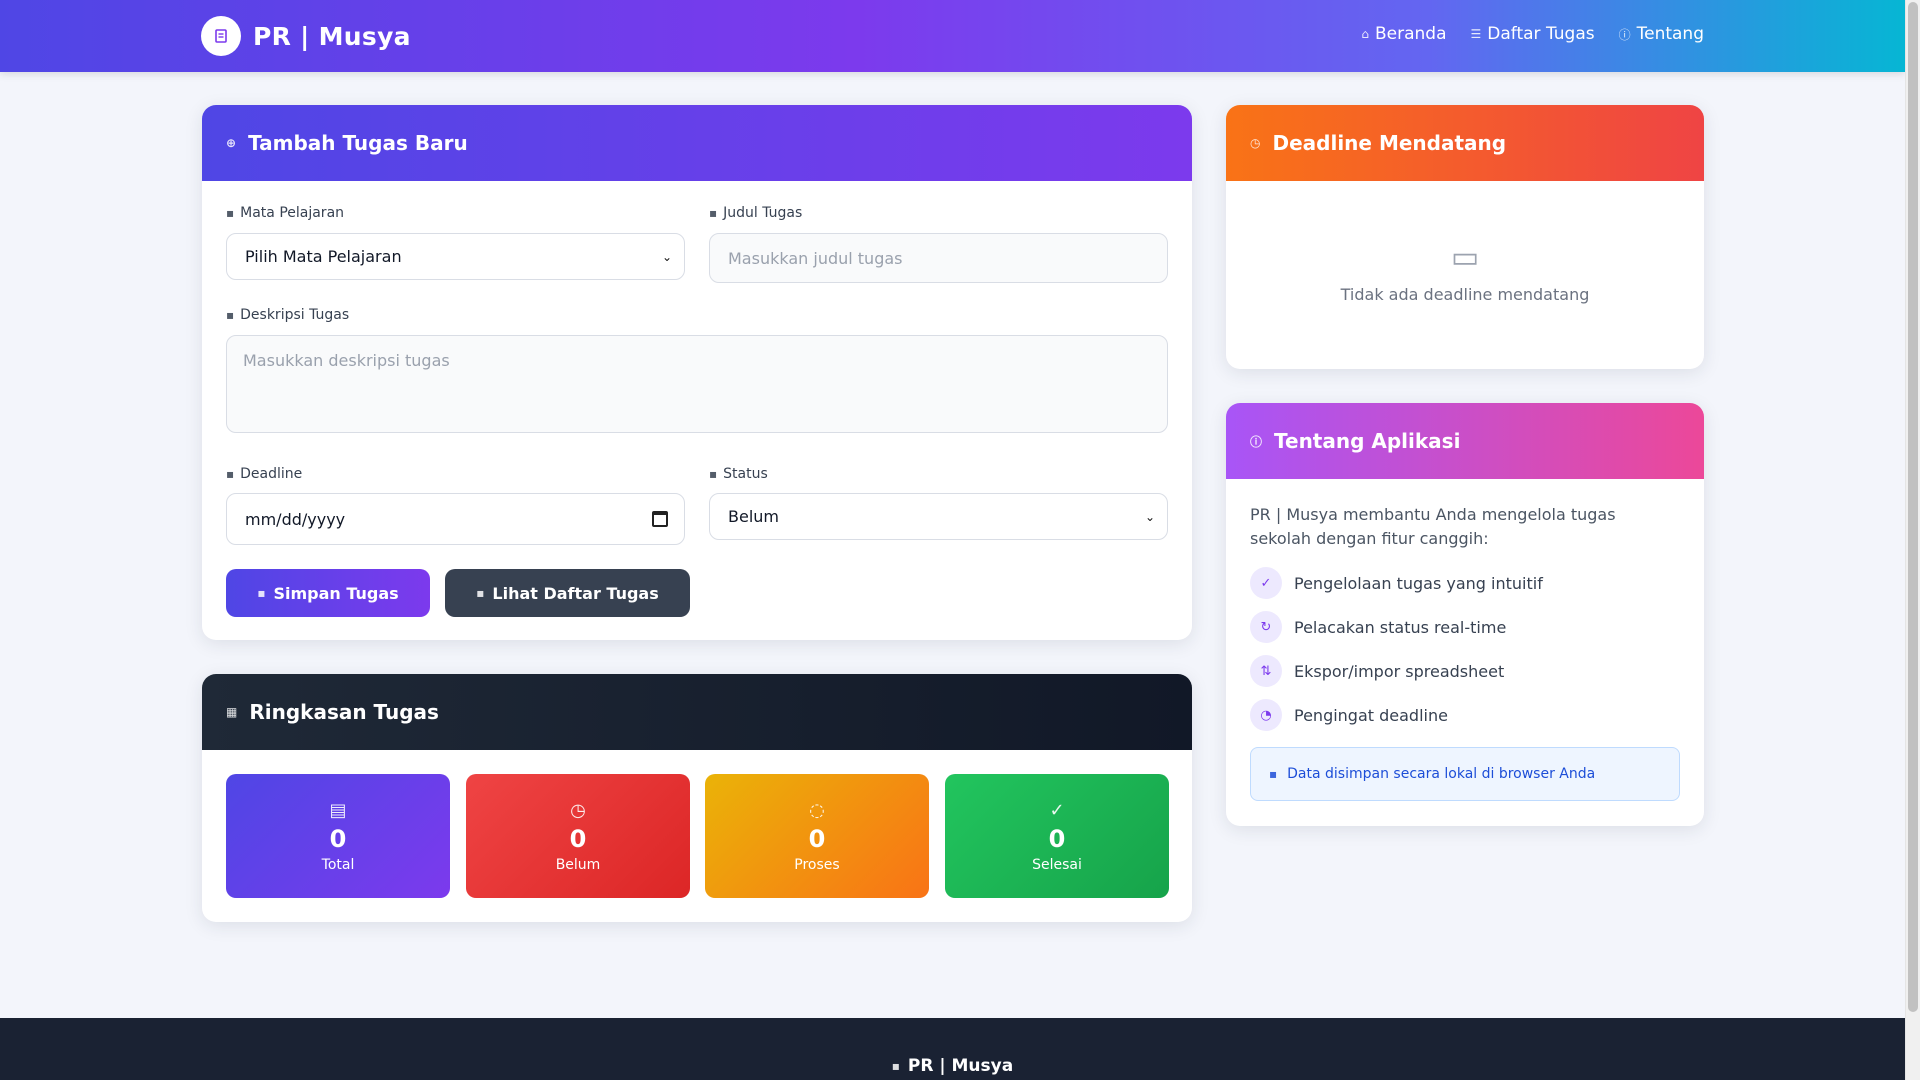 The width and height of the screenshot is (1920, 1080). Describe the element at coordinates (336, 593) in the screenshot. I see `save-task-button-label: Simpan Tugas` at that location.